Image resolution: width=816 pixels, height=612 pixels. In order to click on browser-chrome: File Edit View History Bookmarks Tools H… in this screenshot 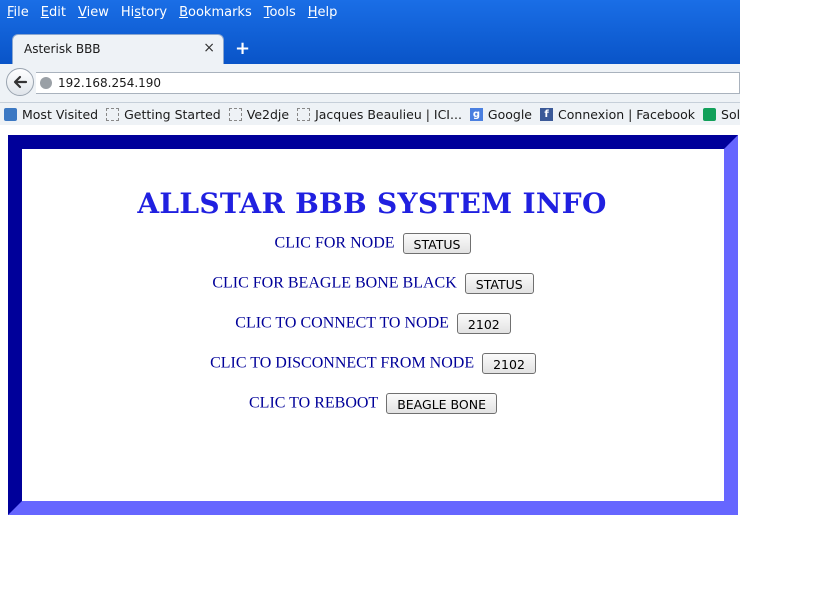, I will do `click(370, 32)`.